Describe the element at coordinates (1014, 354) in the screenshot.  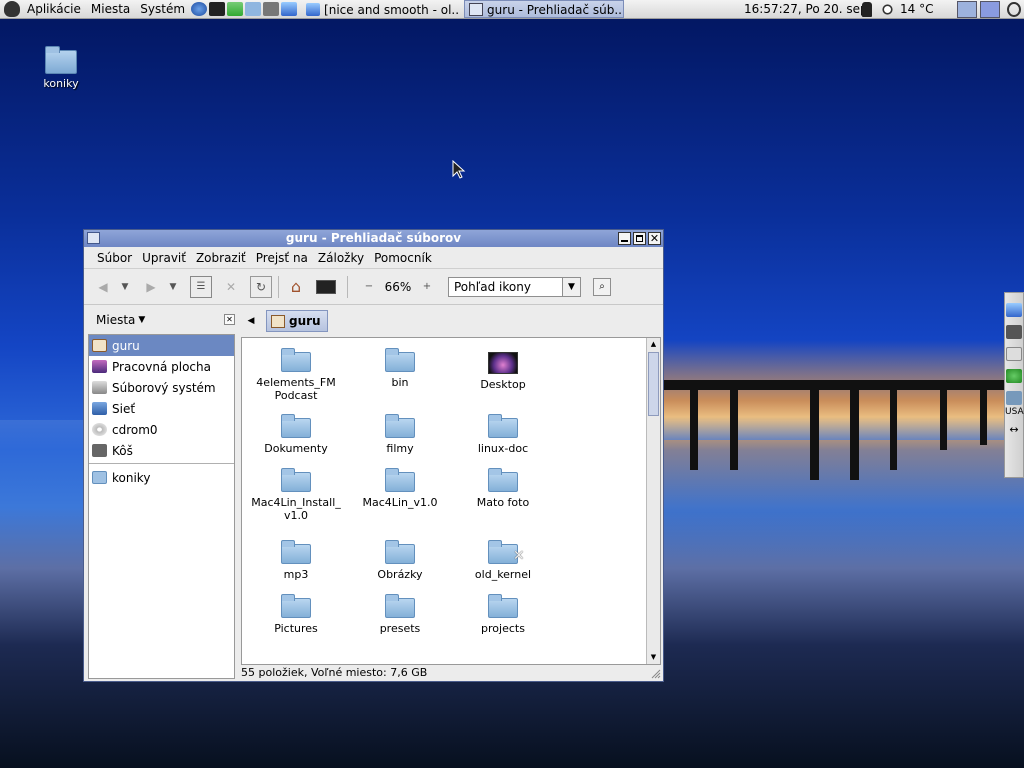
I see `mail-icon` at that location.